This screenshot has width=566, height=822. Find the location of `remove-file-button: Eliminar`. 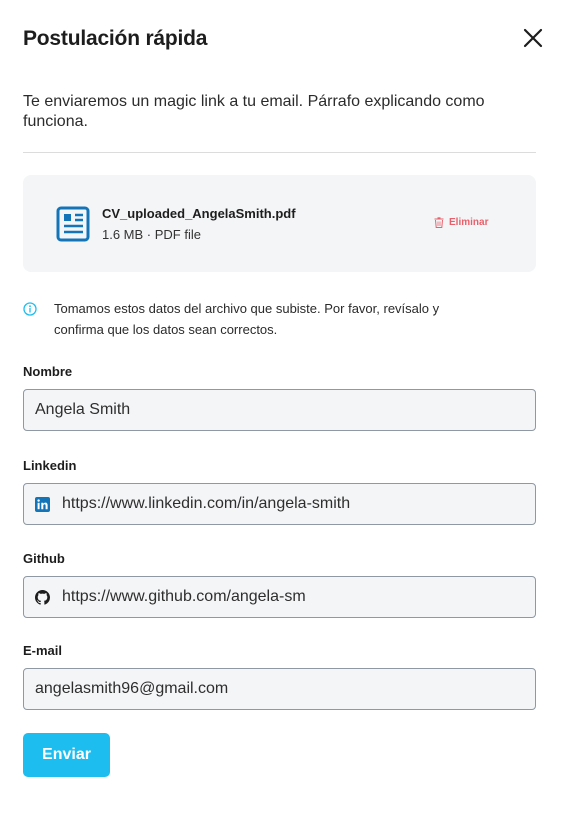

remove-file-button: Eliminar is located at coordinates (461, 222).